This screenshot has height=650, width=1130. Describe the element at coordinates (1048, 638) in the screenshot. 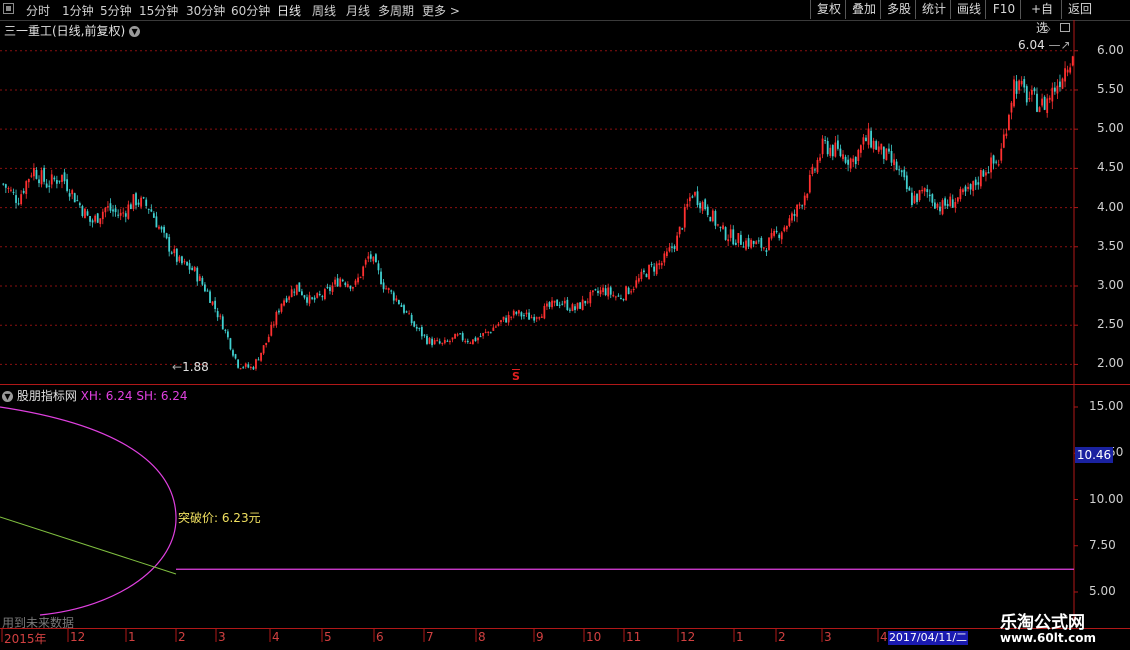

I see `watermark-url: www.60lt.com` at that location.